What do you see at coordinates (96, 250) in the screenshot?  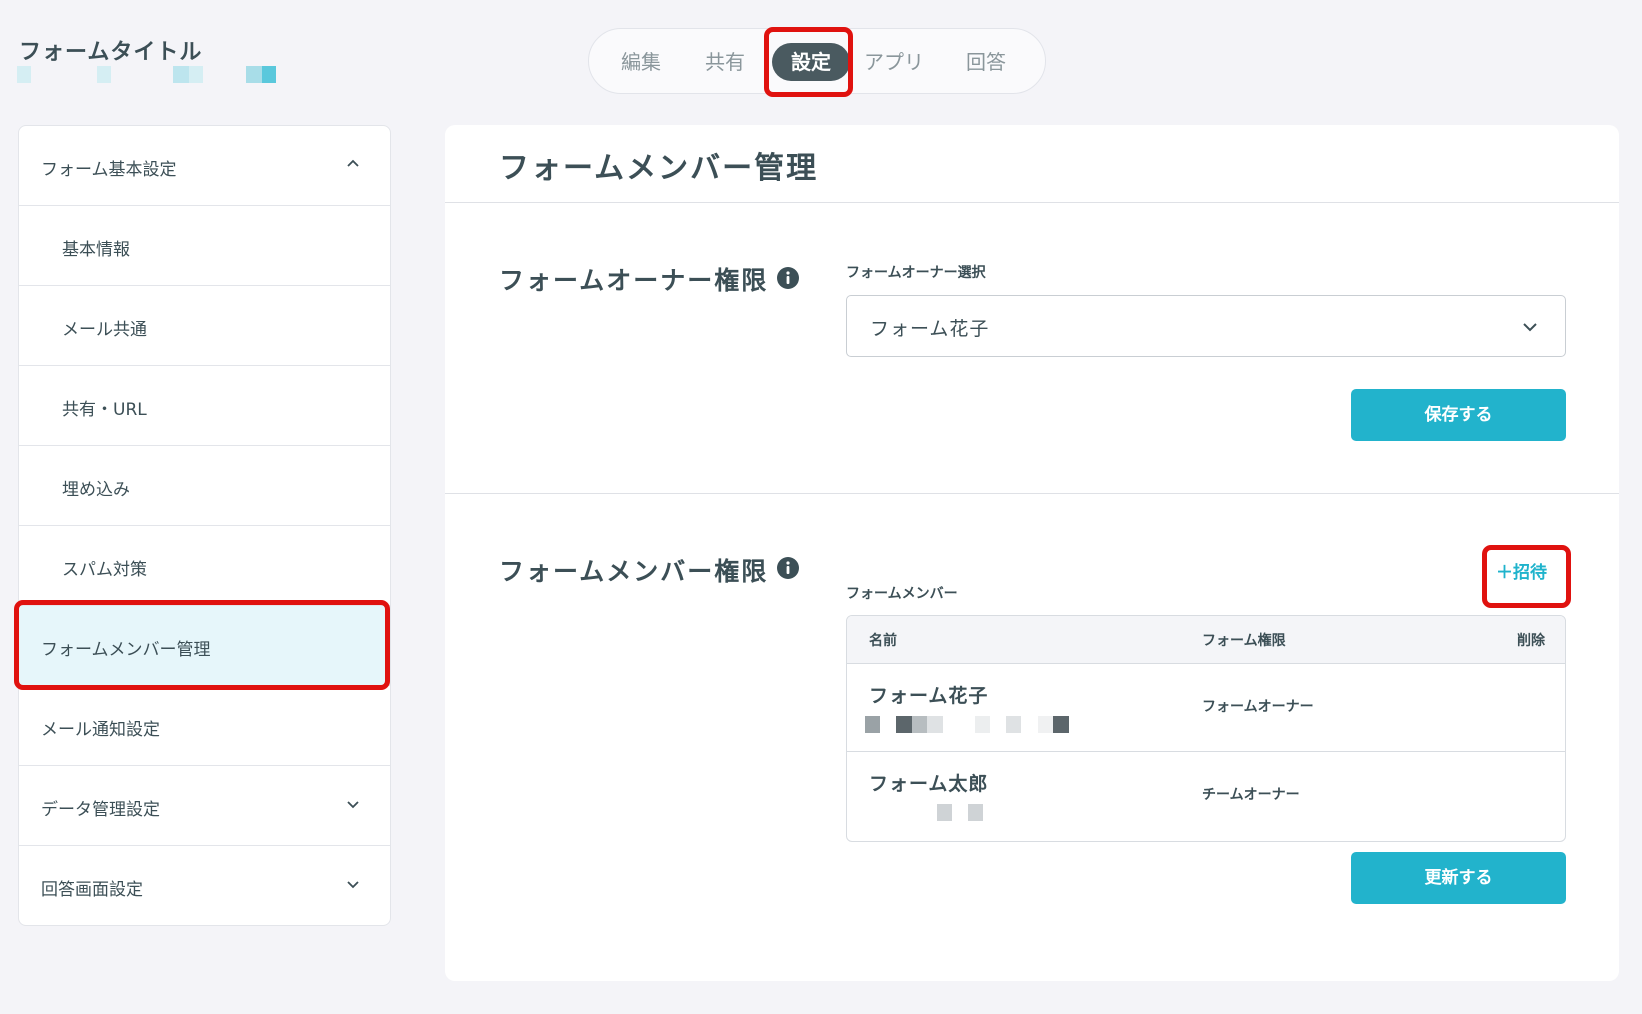 I see `sidebar-item-label: 基本情報` at bounding box center [96, 250].